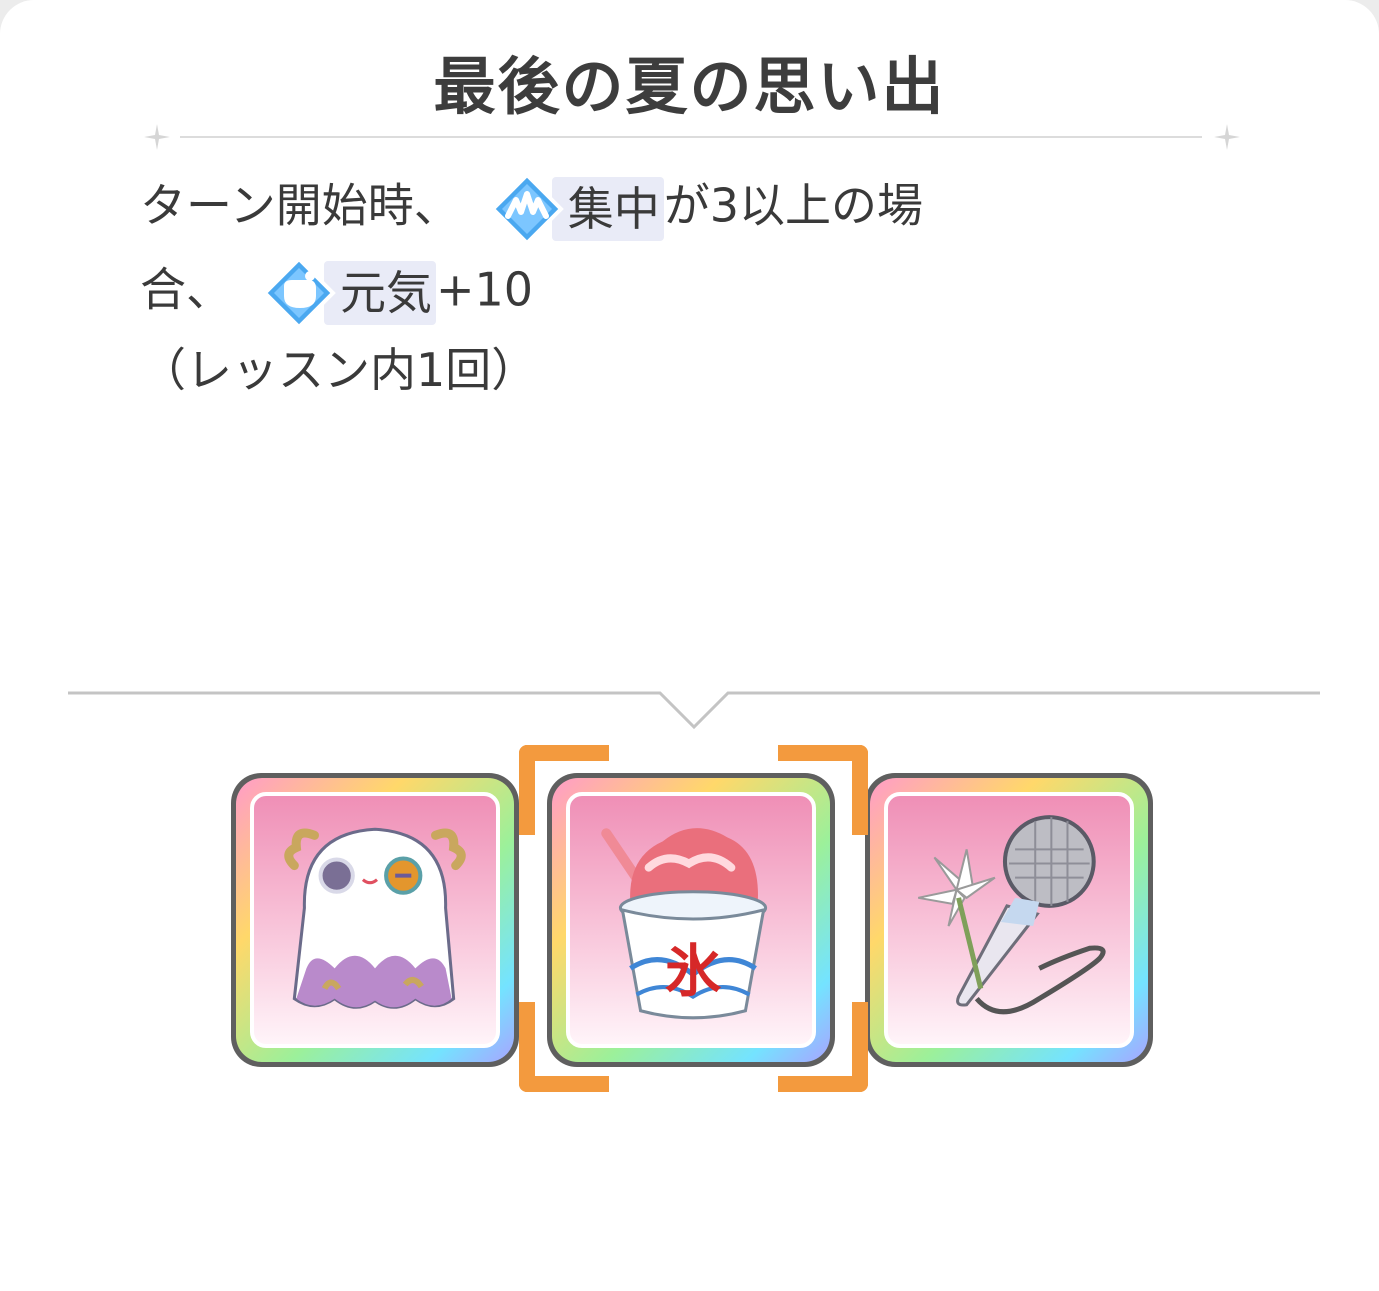  I want to click on ice-glyph: 氷, so click(693, 972).